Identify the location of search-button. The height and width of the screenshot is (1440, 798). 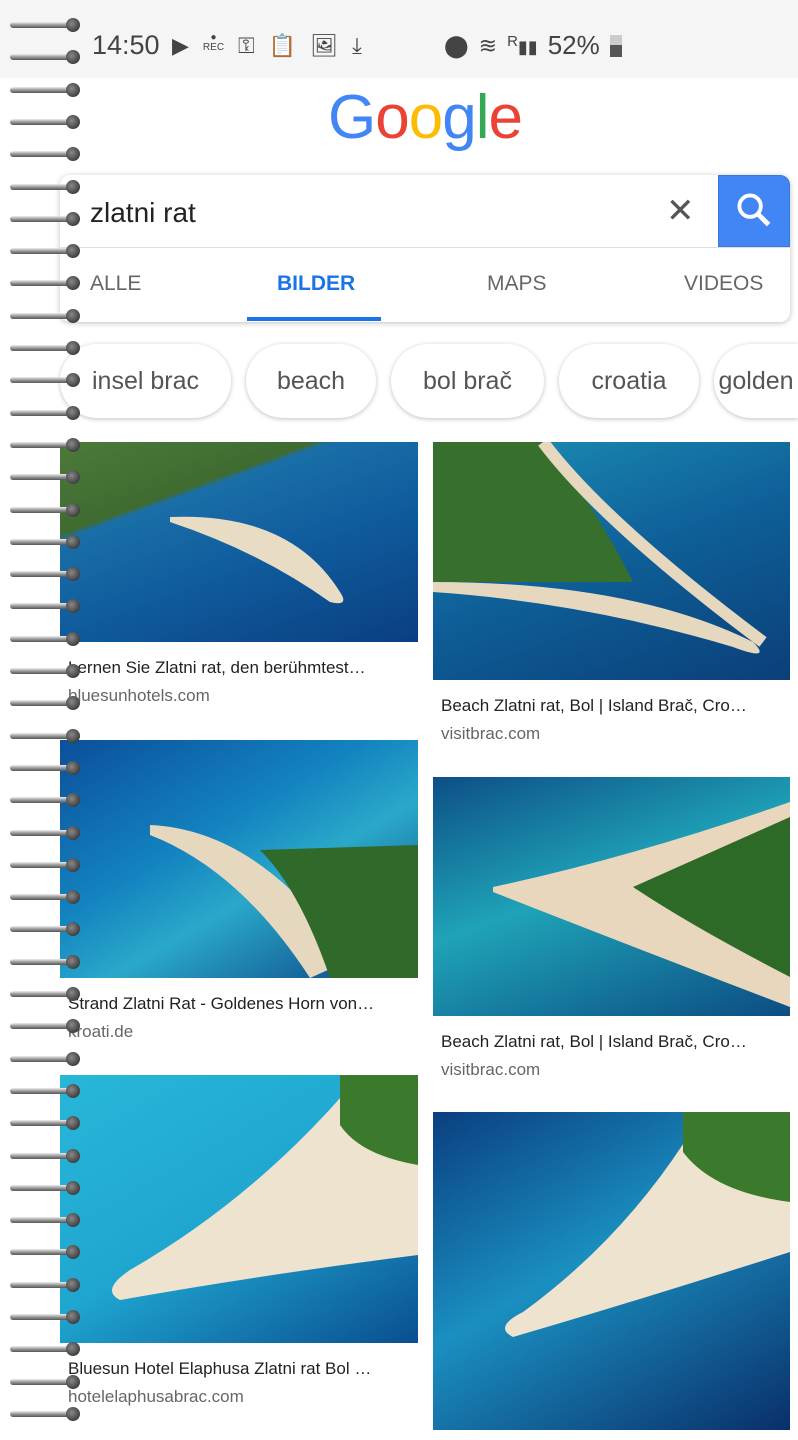
(754, 211).